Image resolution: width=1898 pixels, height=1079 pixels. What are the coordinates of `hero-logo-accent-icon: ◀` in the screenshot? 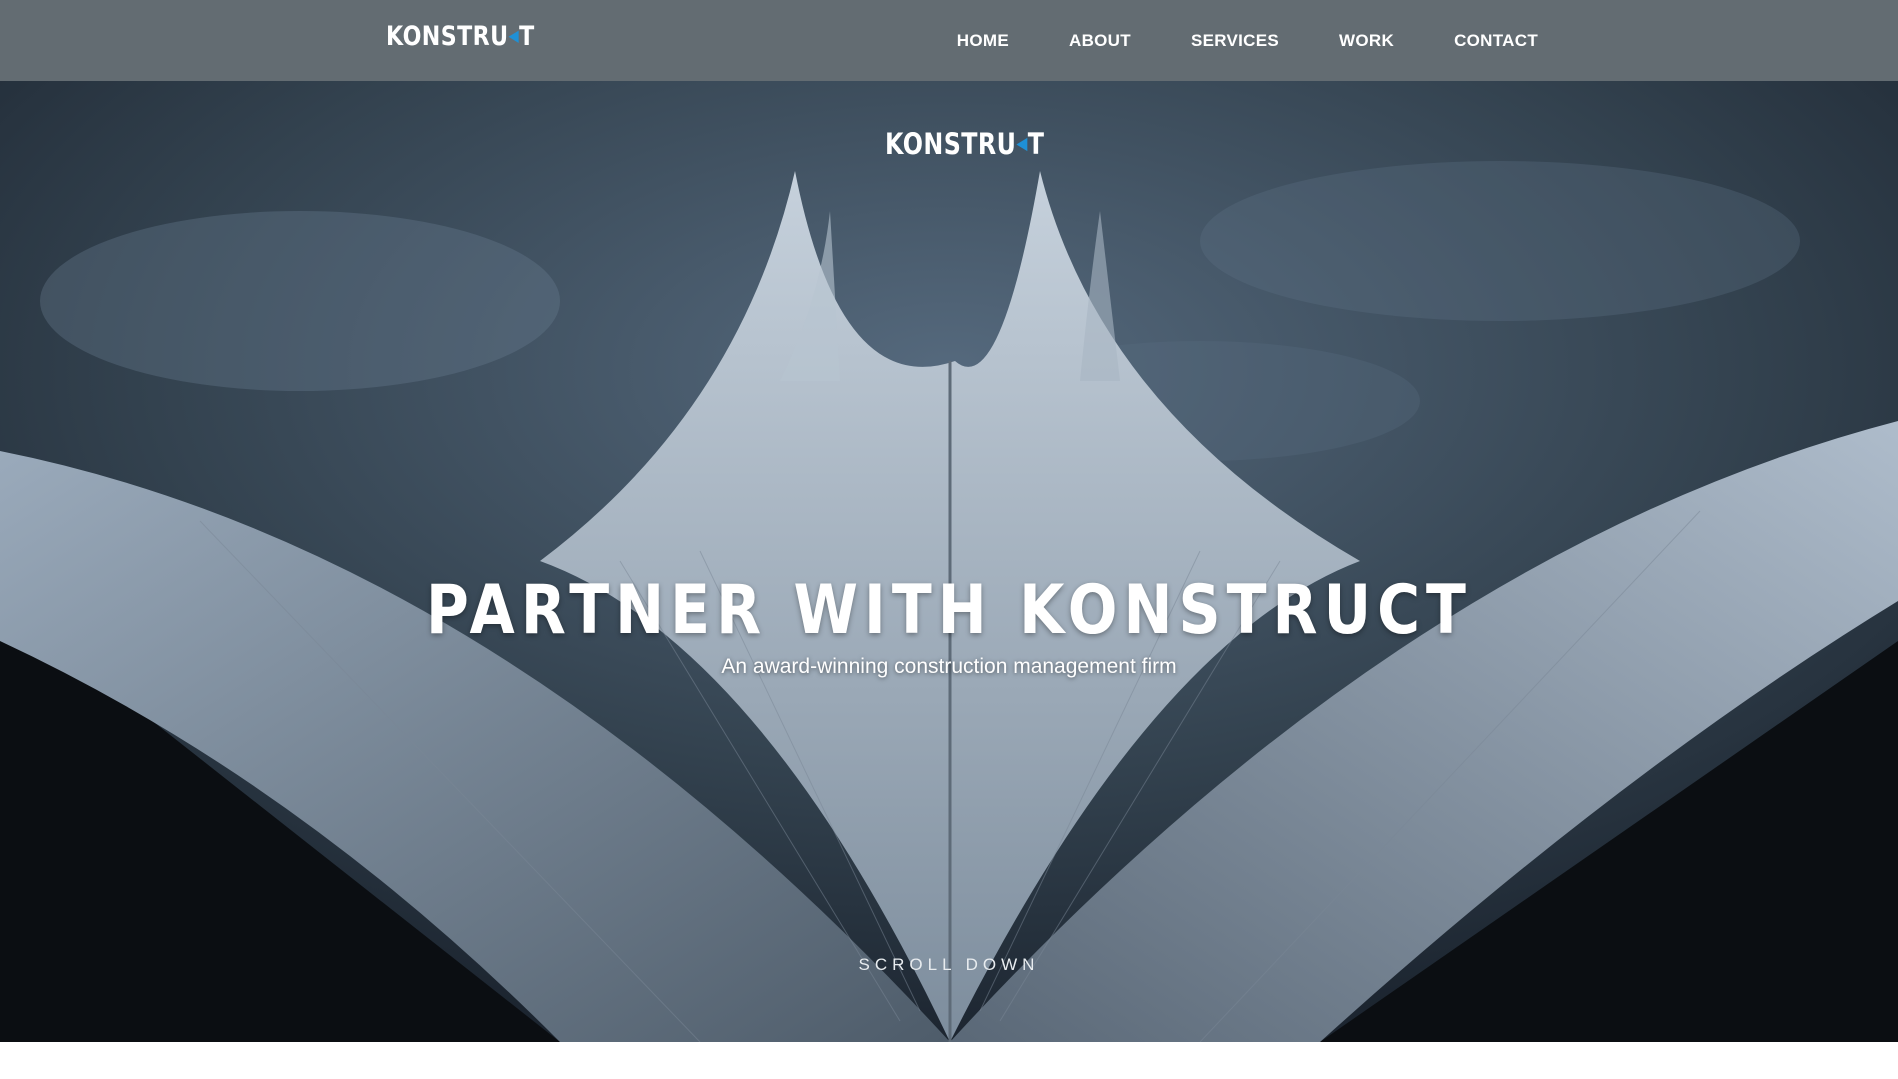 It's located at (1022, 143).